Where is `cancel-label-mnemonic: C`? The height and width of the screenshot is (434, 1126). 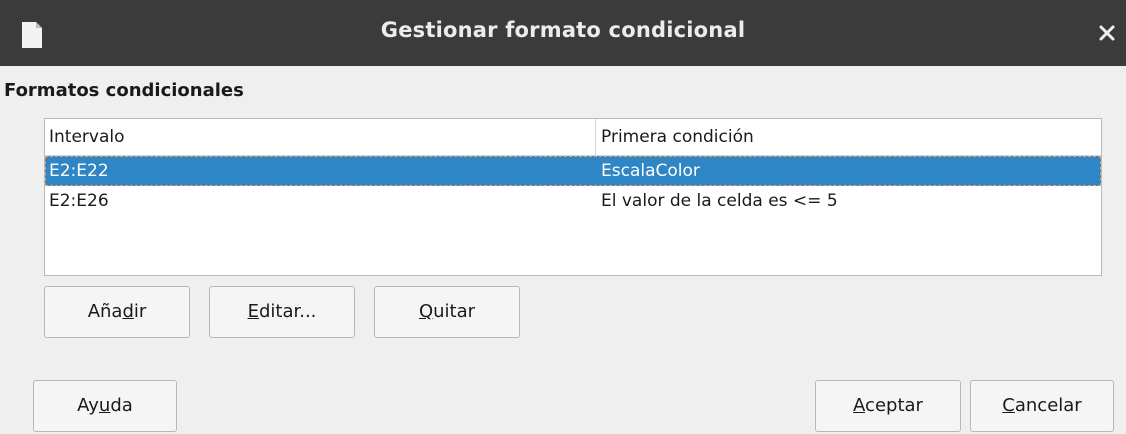
cancel-label-mnemonic: C is located at coordinates (1008, 405).